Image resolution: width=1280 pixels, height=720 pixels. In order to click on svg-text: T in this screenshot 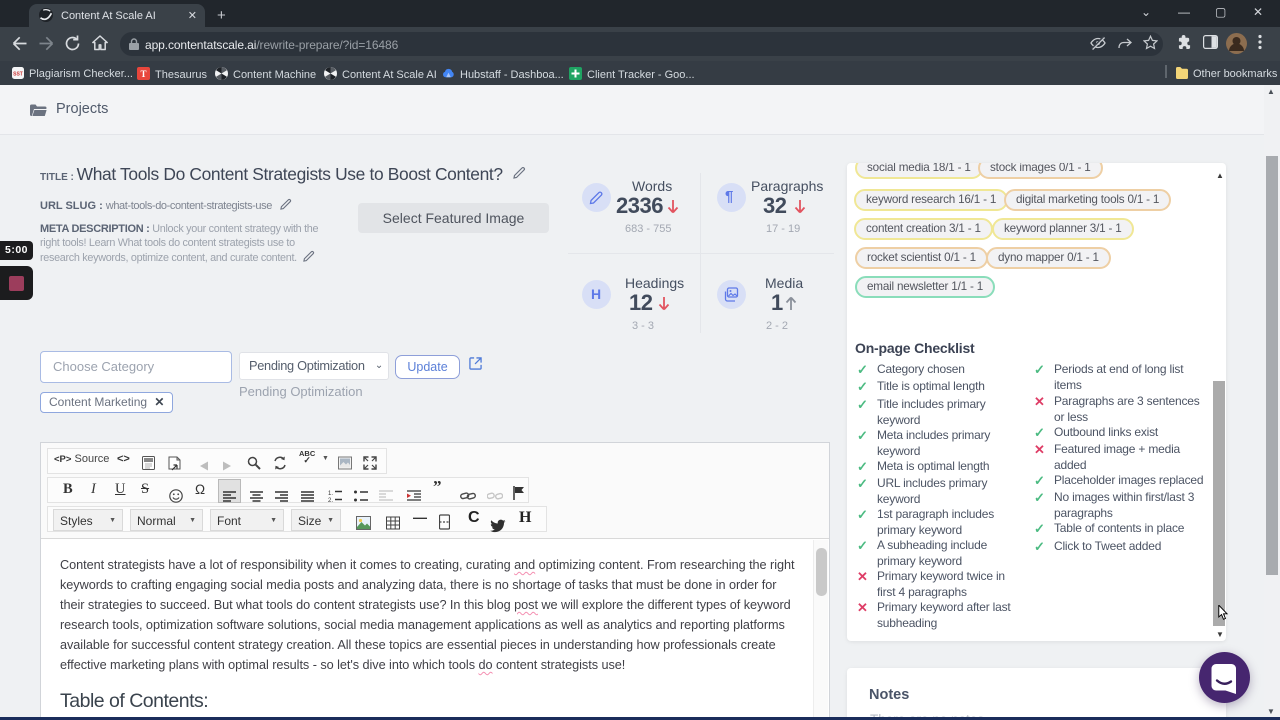, I will do `click(143, 74)`.